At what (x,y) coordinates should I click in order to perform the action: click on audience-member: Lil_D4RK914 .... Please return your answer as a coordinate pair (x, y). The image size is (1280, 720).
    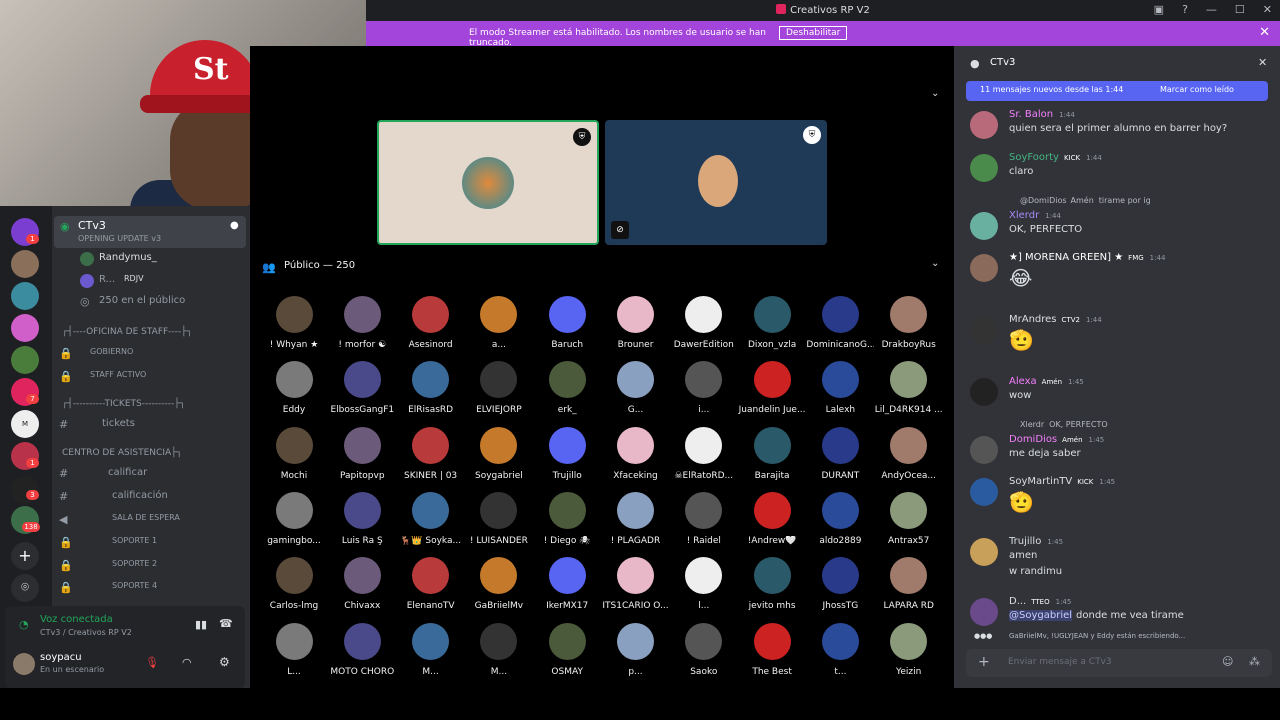
    Looking at the image, I should click on (909, 388).